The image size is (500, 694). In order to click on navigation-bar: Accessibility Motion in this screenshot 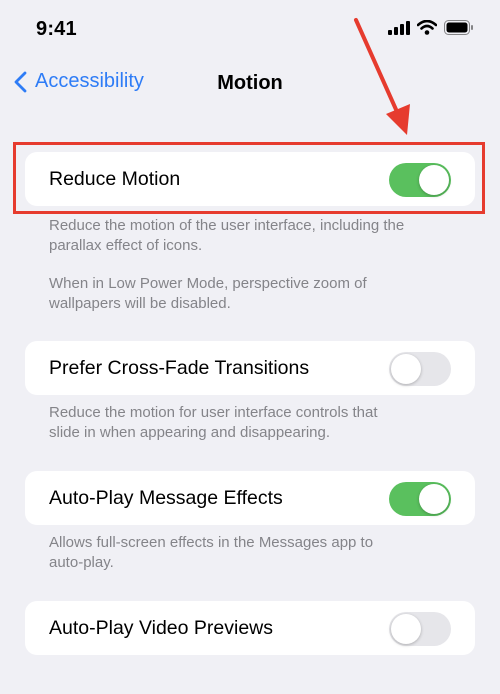, I will do `click(250, 86)`.